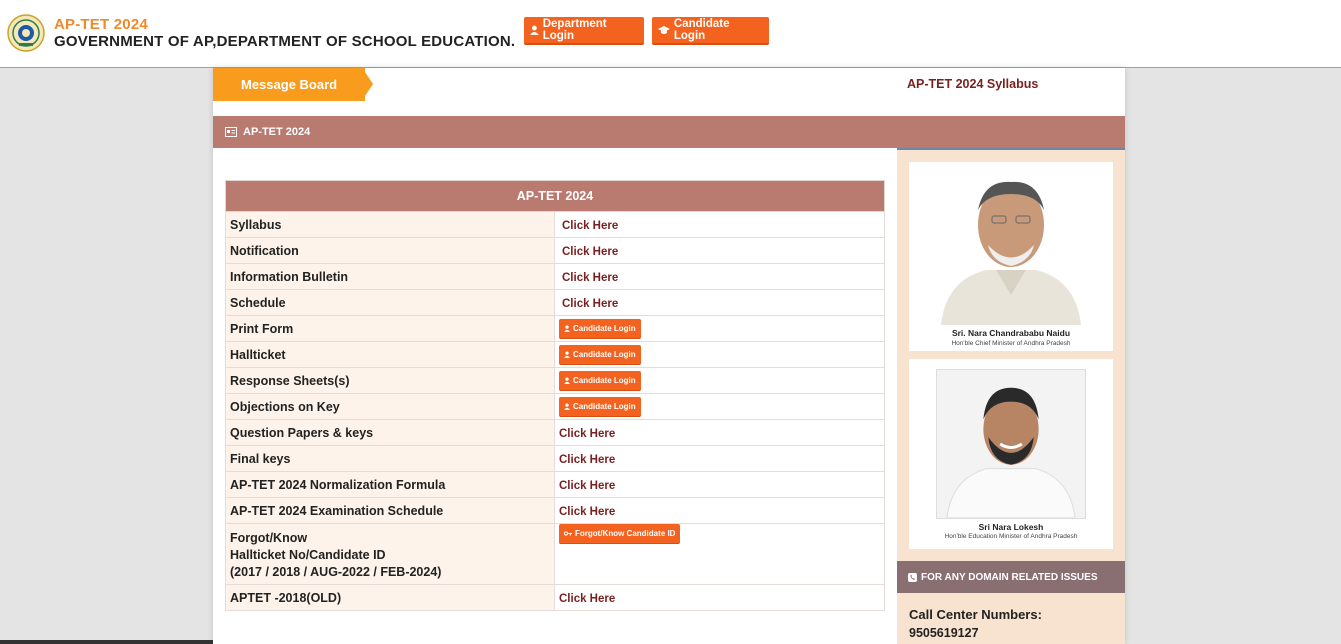  I want to click on forgot-label-line2: Hallticket No/Candidate ID, so click(308, 555).